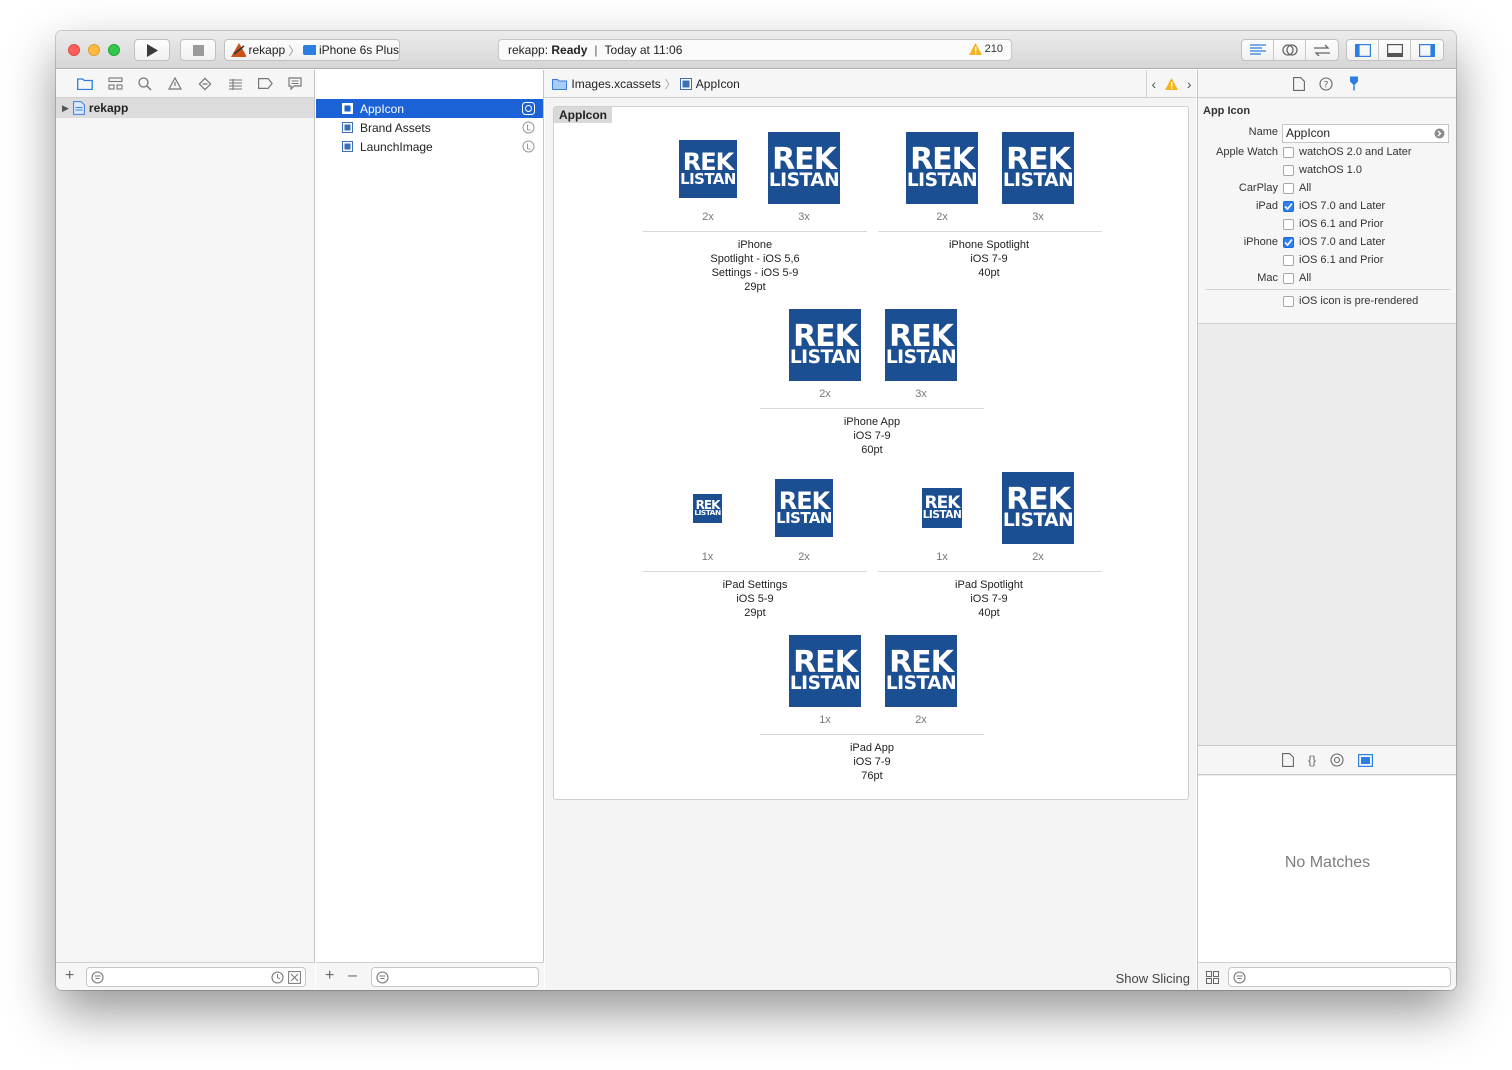  I want to click on navigator-panel-icon, so click(1362, 50).